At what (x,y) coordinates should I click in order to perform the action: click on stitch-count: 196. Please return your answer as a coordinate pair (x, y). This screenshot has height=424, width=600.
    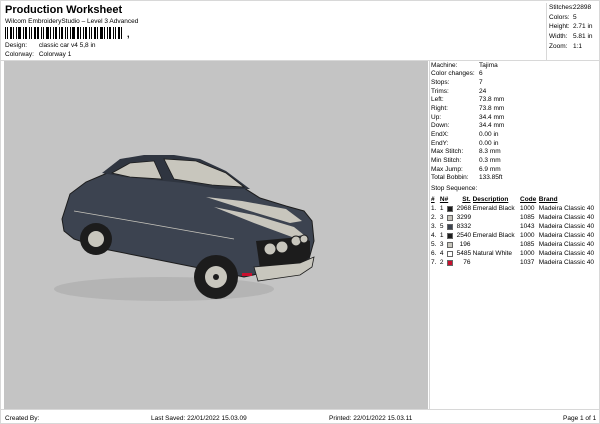
    Looking at the image, I should click on (465, 244).